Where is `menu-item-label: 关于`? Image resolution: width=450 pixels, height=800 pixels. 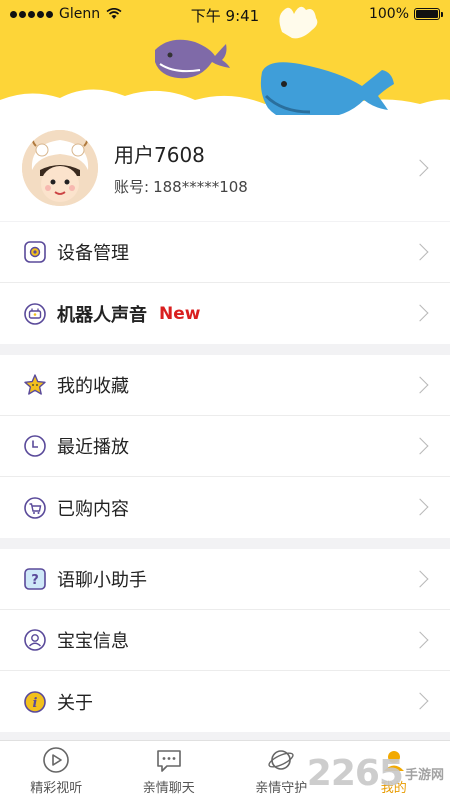 menu-item-label: 关于 is located at coordinates (75, 703).